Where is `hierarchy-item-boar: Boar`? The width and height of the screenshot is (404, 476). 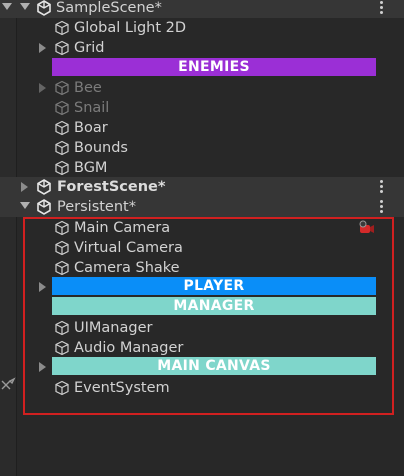
hierarchy-item-boar: Boar is located at coordinates (202, 128).